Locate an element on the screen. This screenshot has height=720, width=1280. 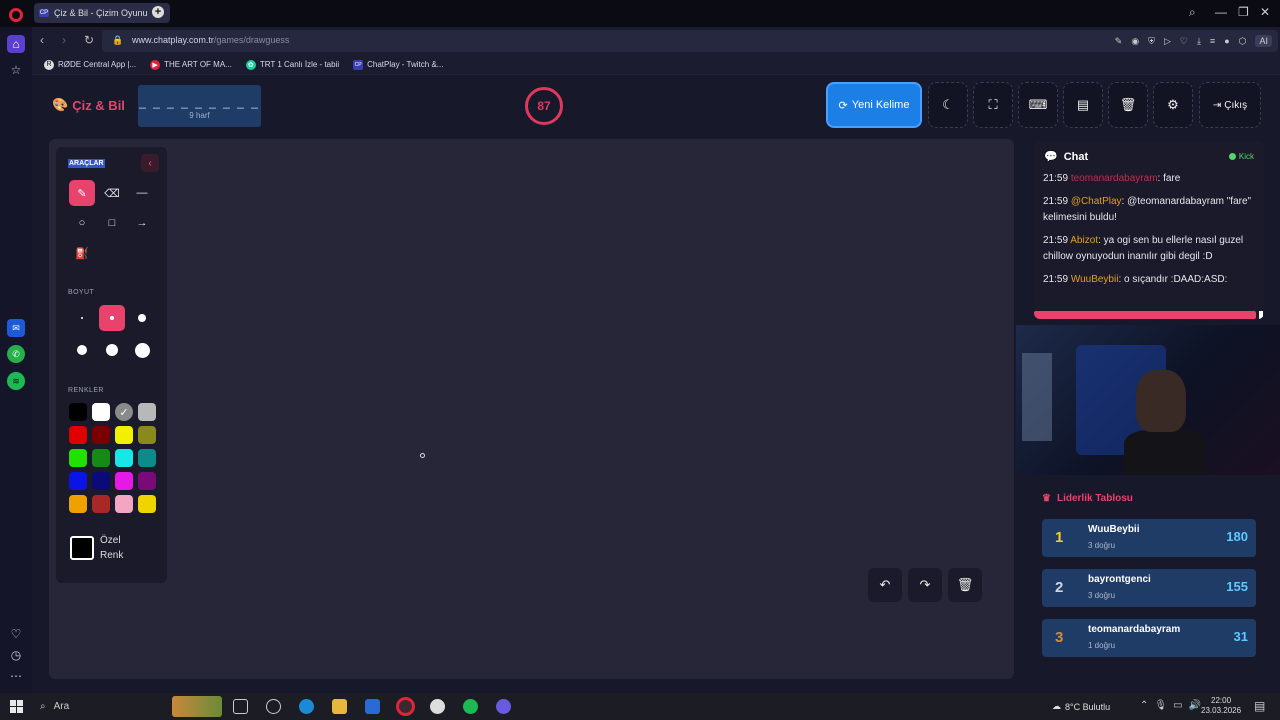
keyboard-button: ⌨ is located at coordinates (1038, 105).